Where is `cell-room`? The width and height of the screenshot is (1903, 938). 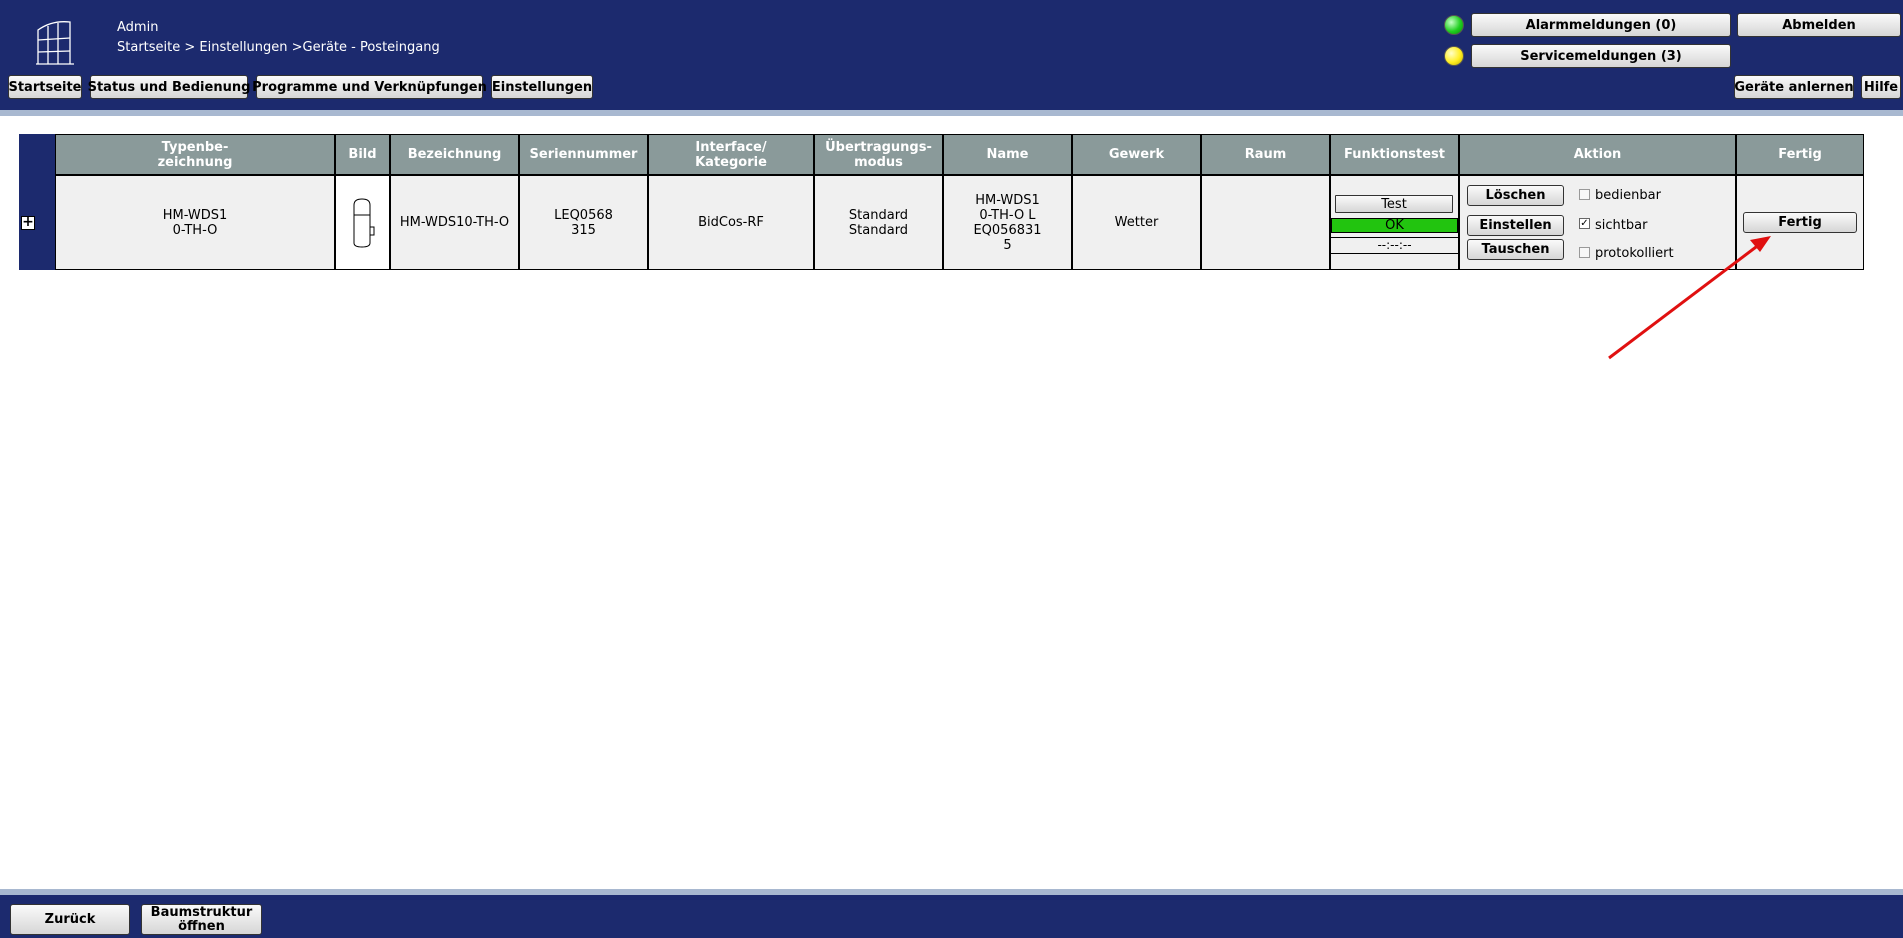
cell-room is located at coordinates (1265, 222).